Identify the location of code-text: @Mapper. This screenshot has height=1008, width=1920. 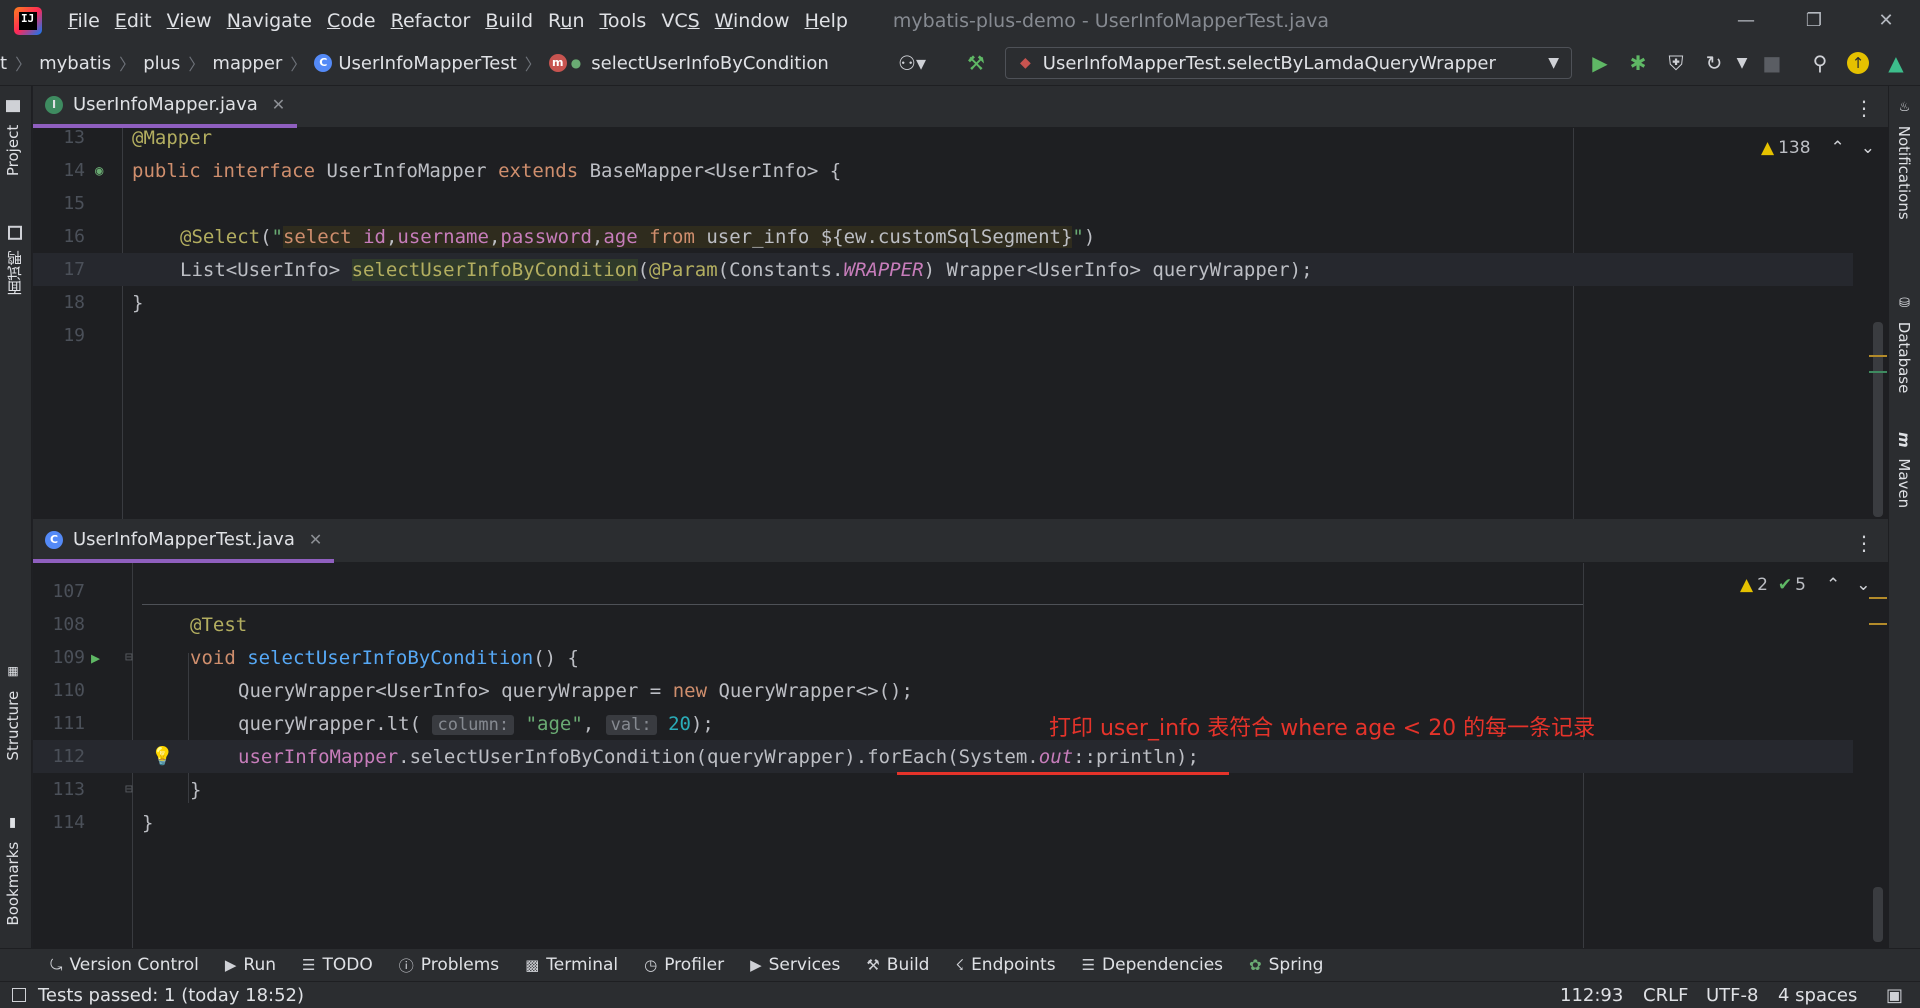
(172, 137).